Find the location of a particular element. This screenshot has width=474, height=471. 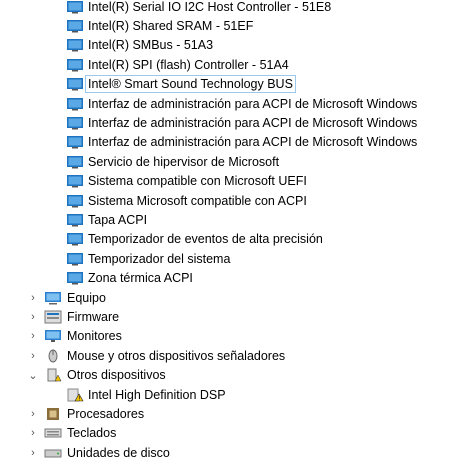

monitor-icon is located at coordinates (53, 336).